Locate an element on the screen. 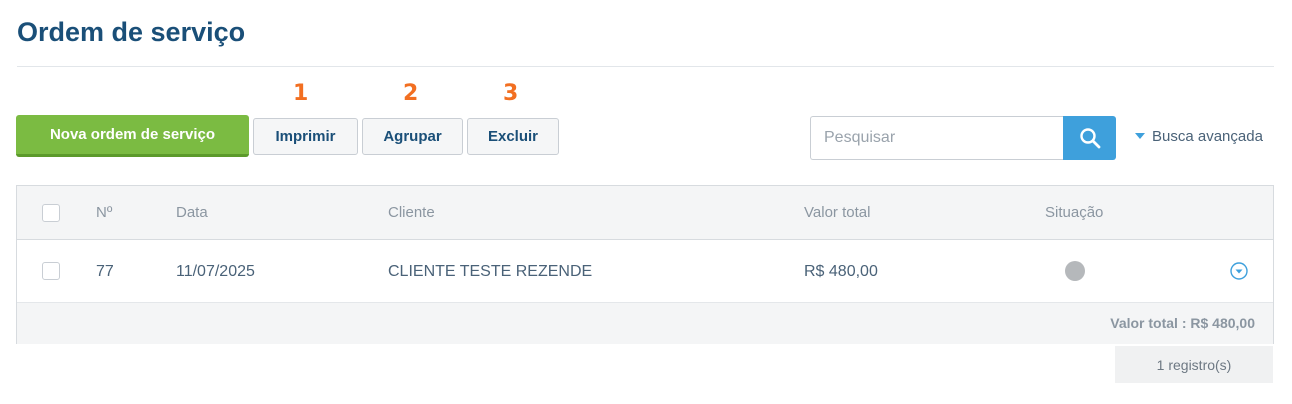  record-count: 1 registro(s) is located at coordinates (1194, 364).